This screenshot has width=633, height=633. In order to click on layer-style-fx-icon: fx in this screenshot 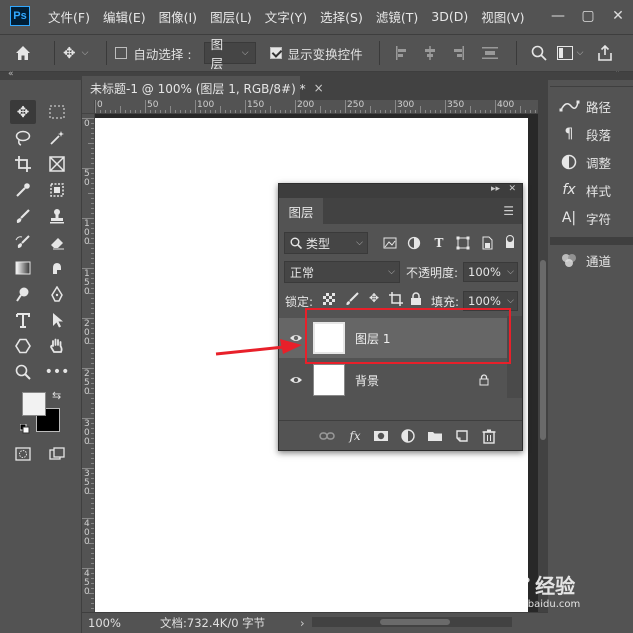, I will do `click(355, 436)`.